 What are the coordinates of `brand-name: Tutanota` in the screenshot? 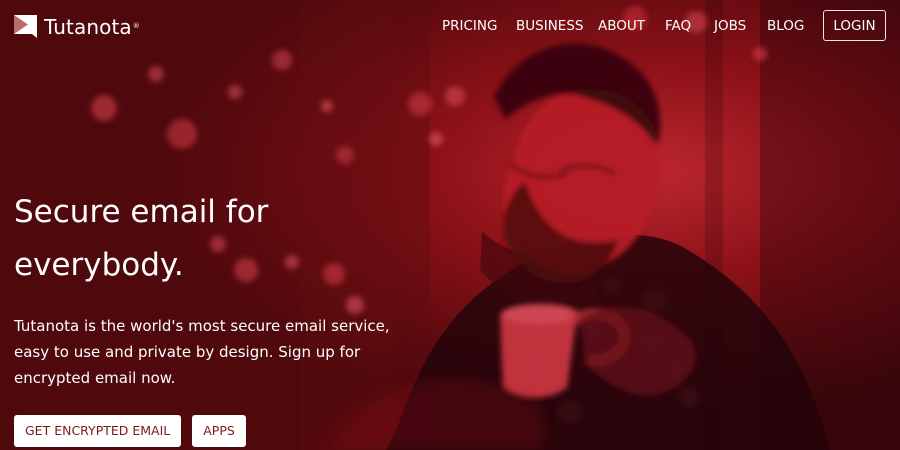 It's located at (88, 26).